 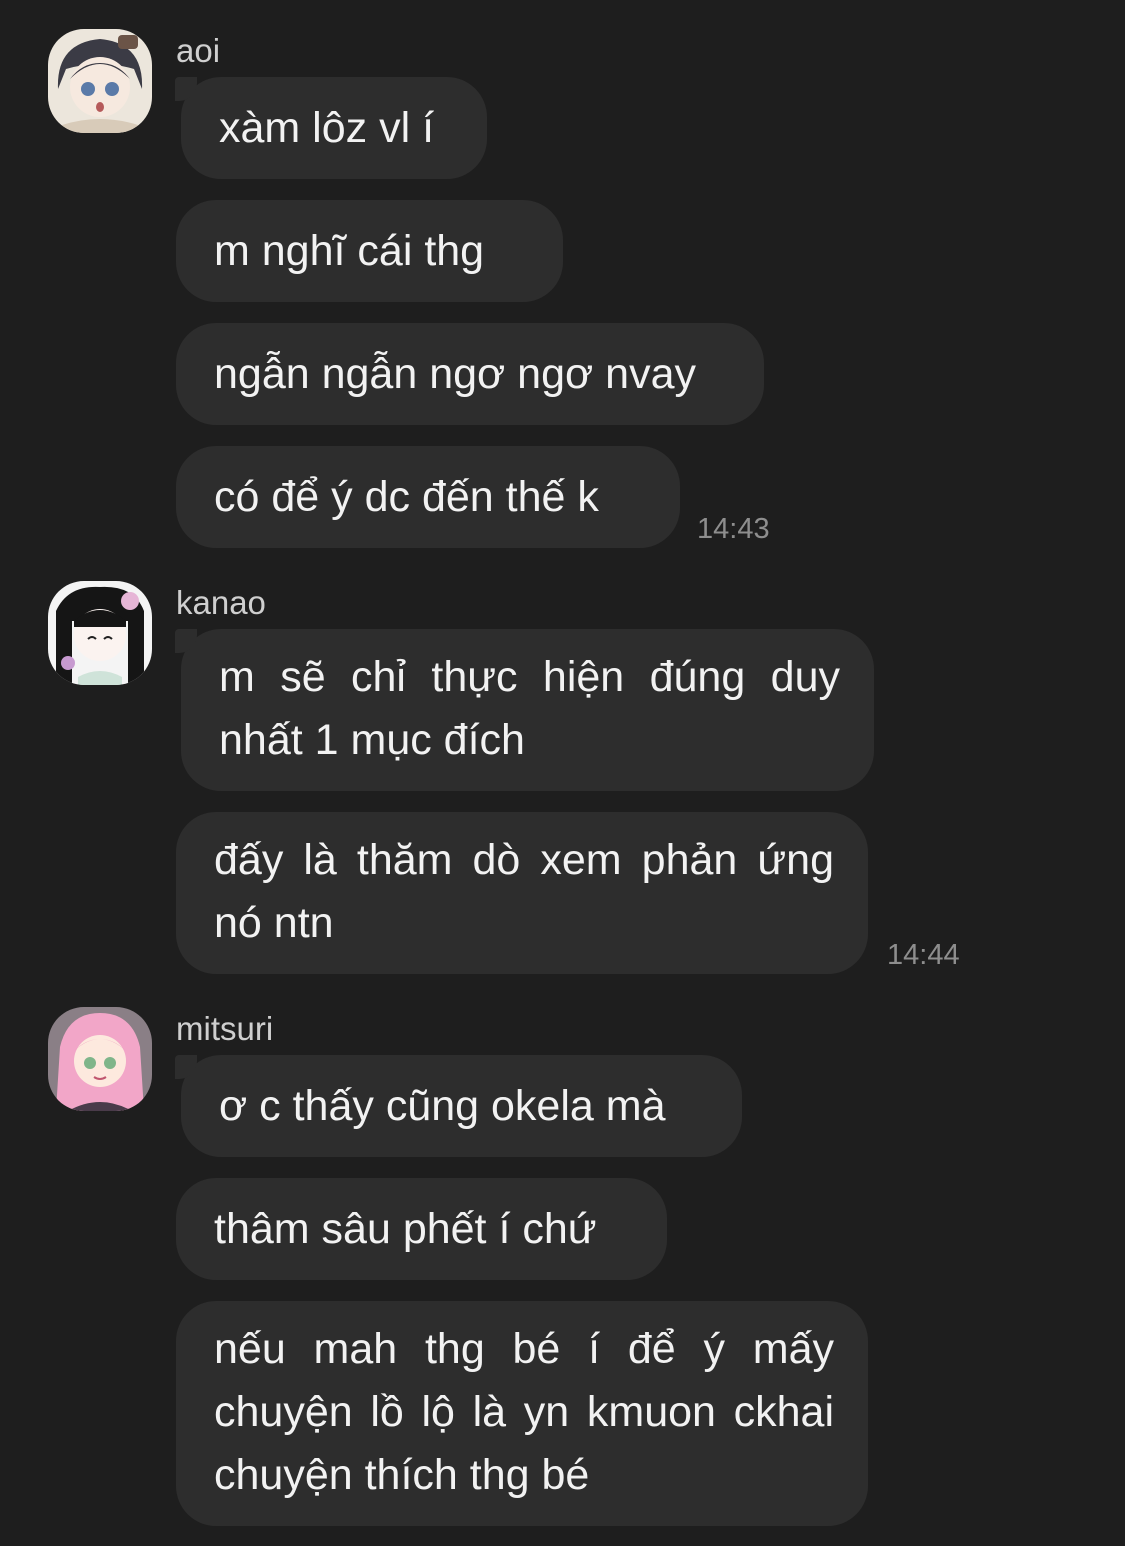 I want to click on mitsuri-avatar-icon, so click(x=100, y=1059).